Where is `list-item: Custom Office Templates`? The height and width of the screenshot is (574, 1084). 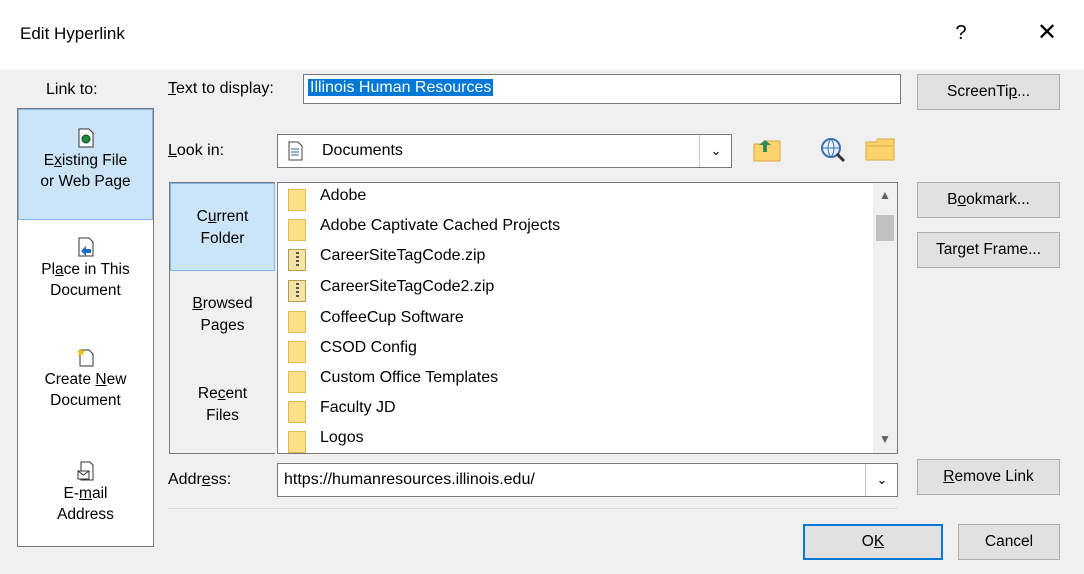
list-item: Custom Office Templates is located at coordinates (573, 380).